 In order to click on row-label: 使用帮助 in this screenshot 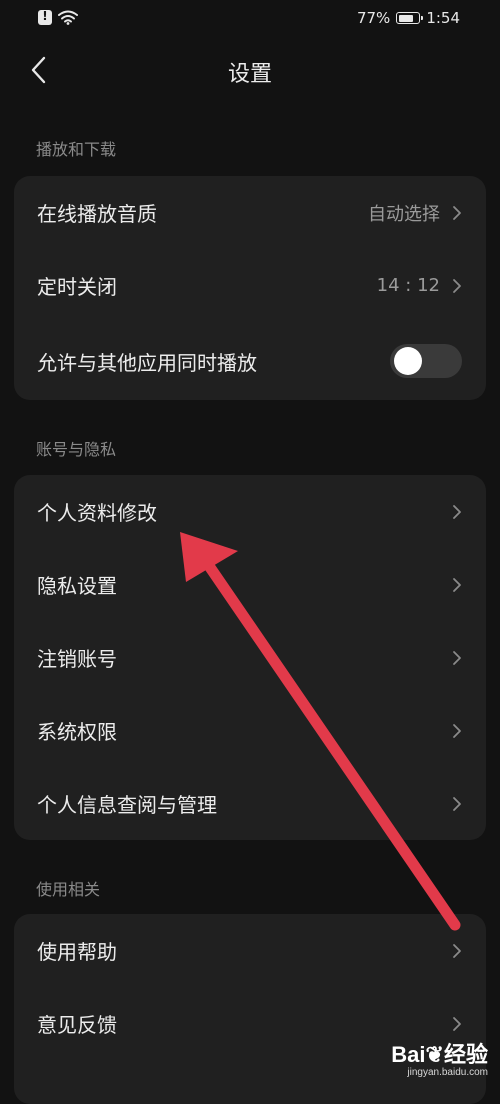, I will do `click(77, 952)`.